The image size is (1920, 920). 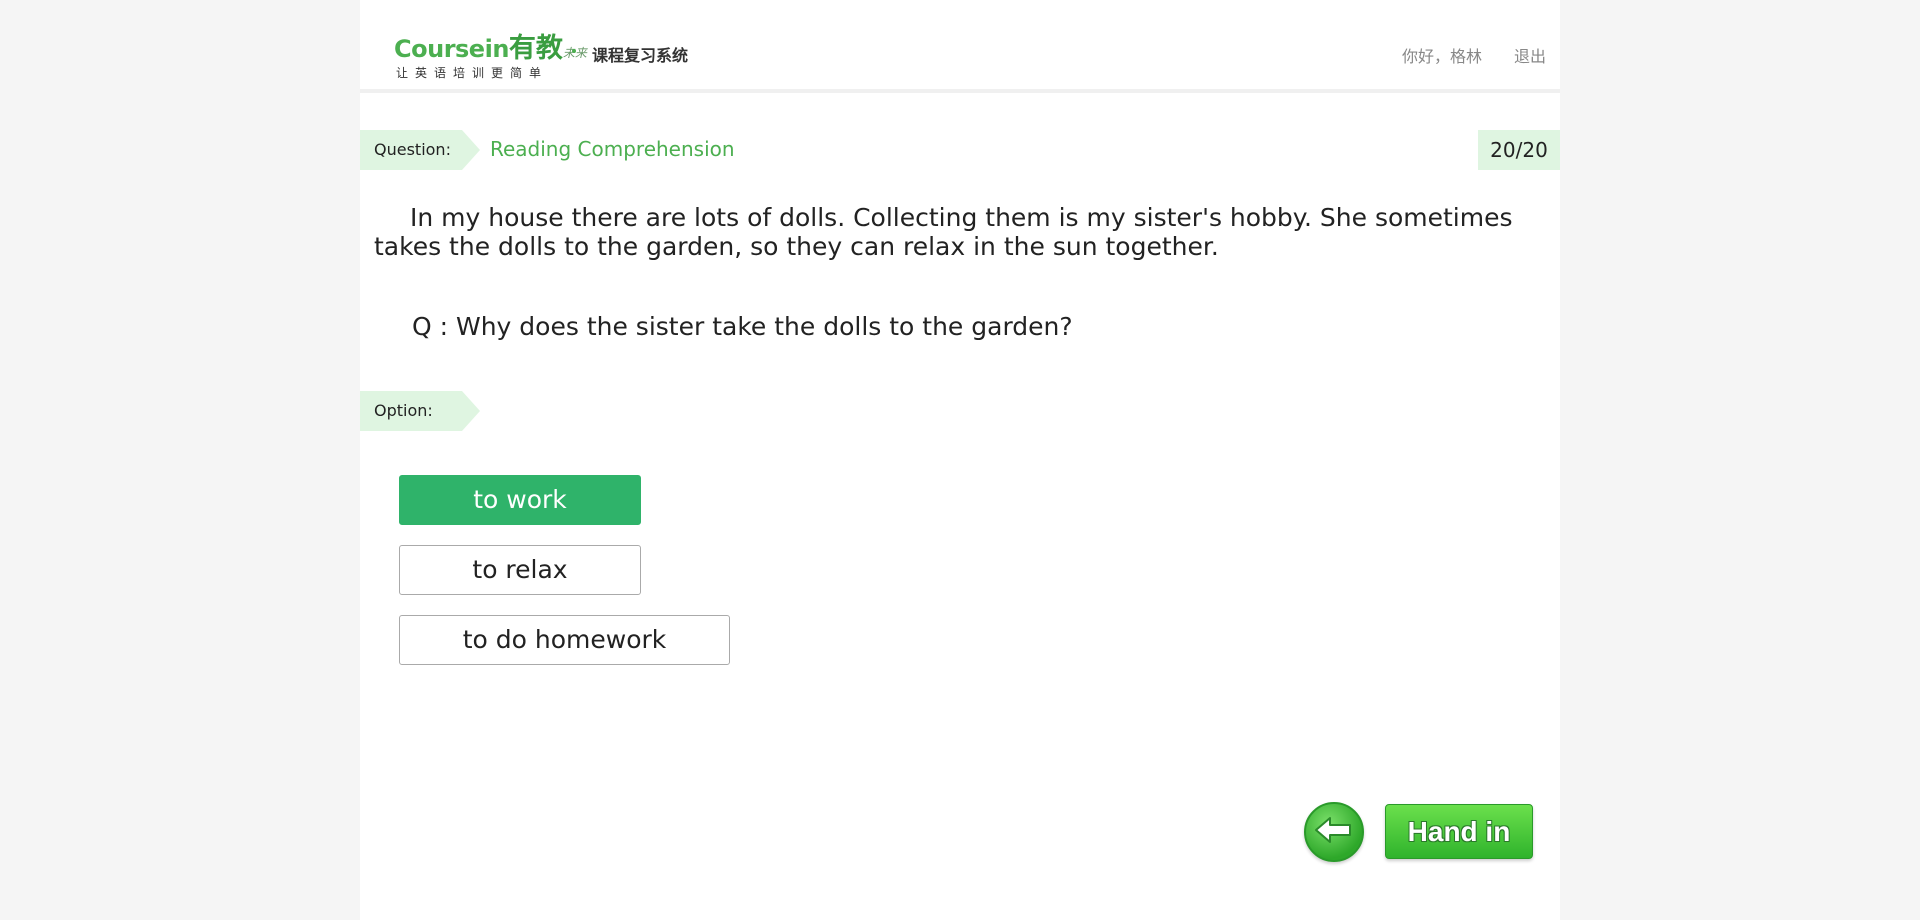 What do you see at coordinates (472, 73) in the screenshot?
I see `logo-tagline: 让英语培训更简单` at bounding box center [472, 73].